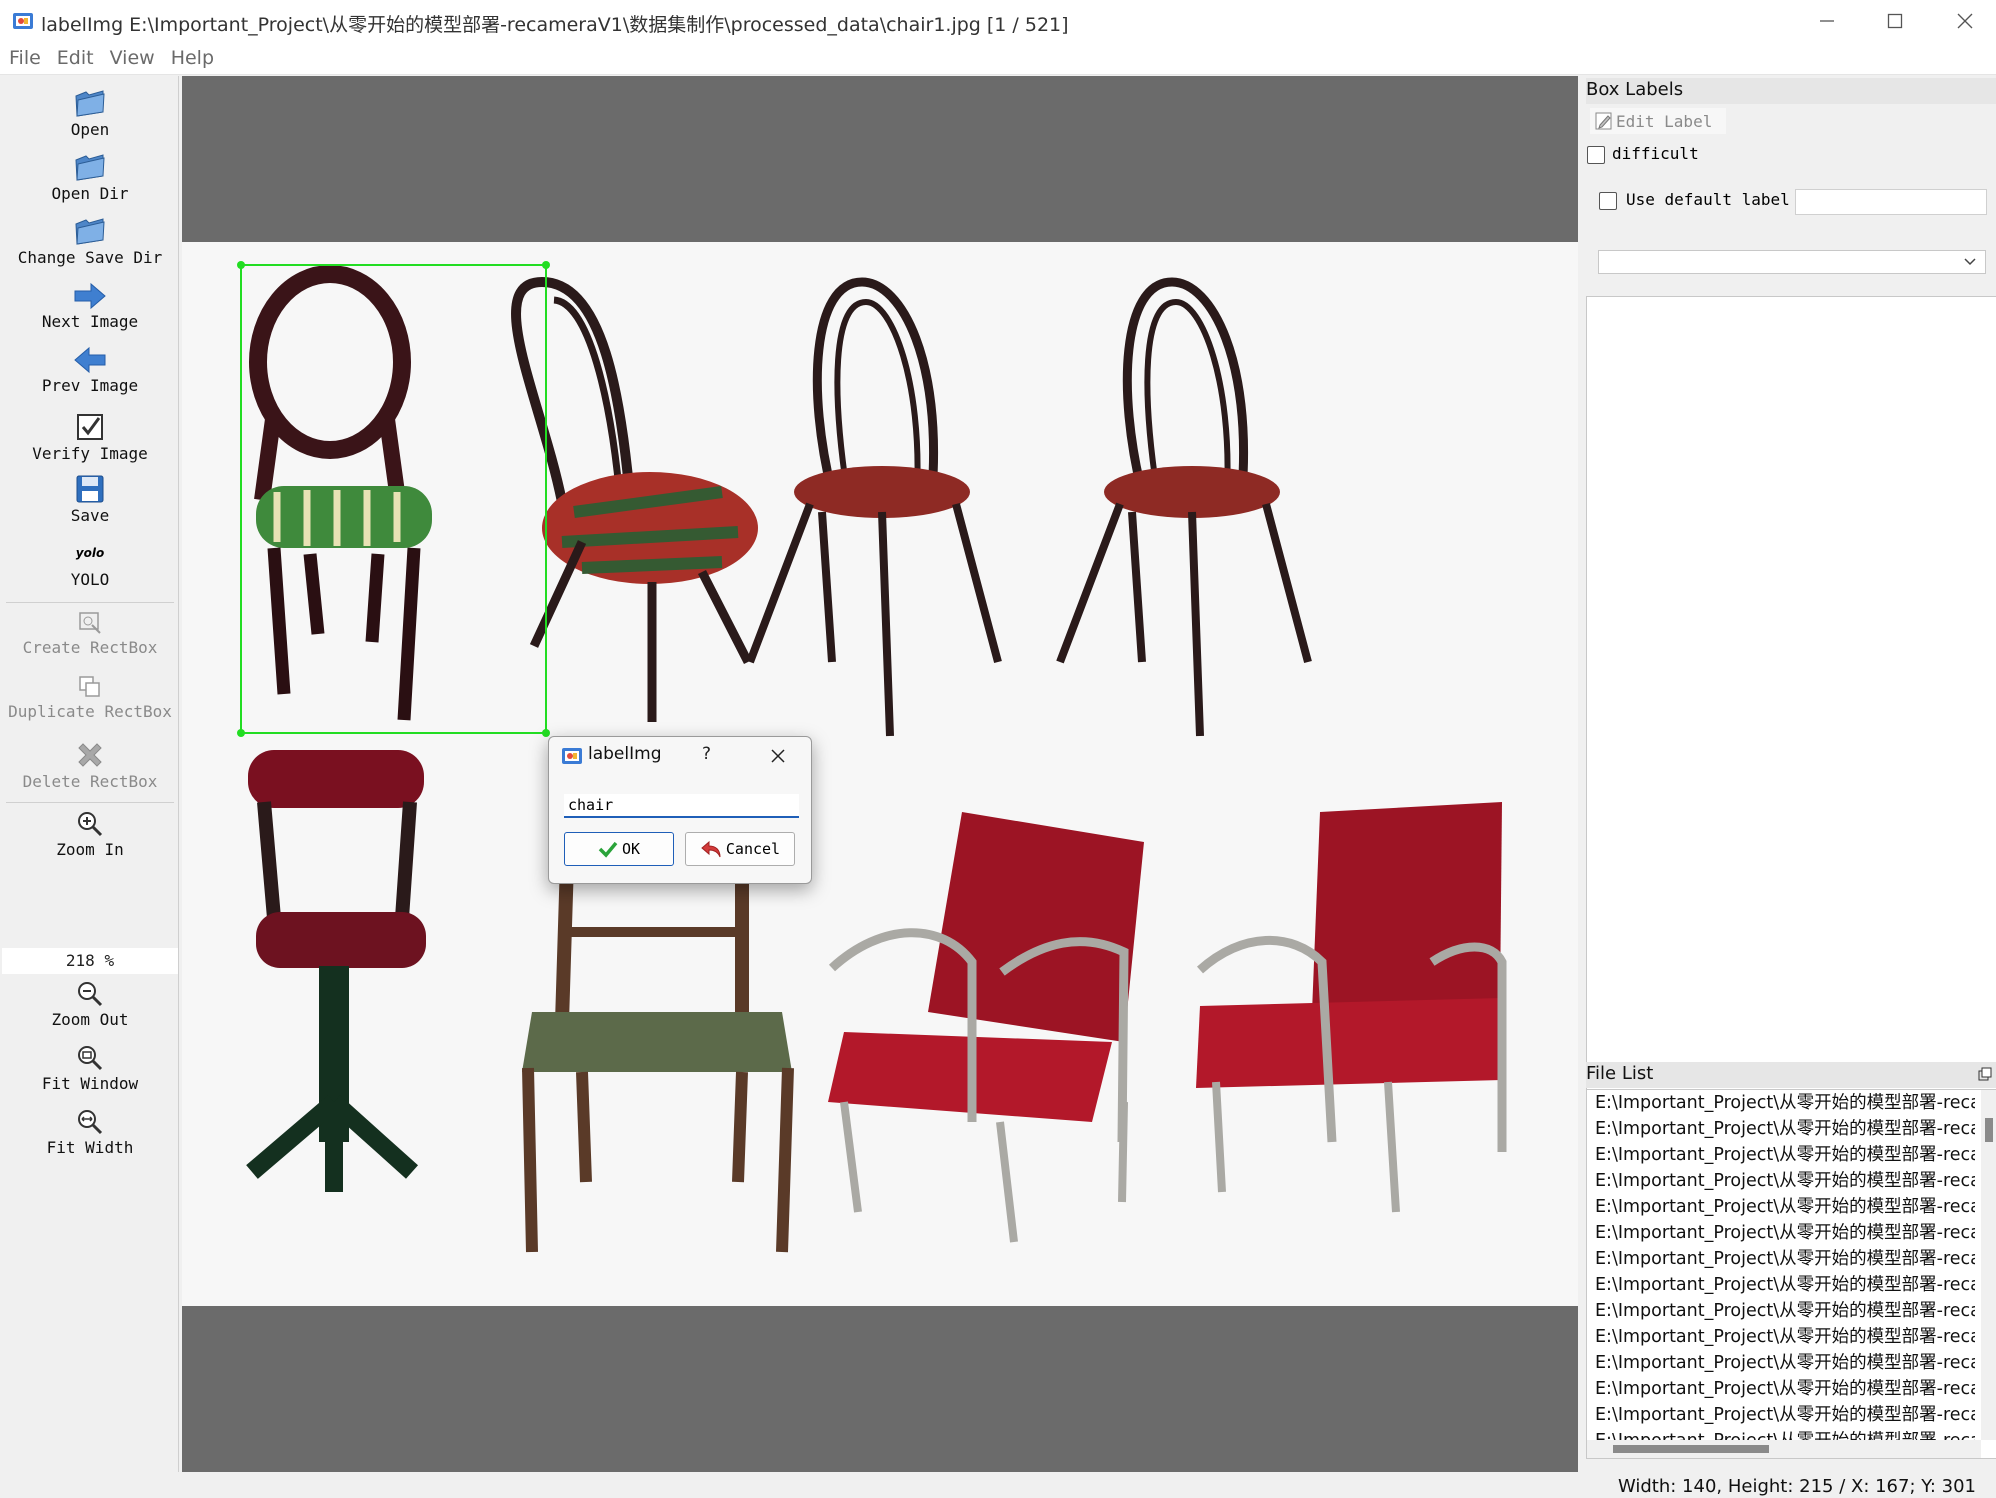 Image resolution: width=1996 pixels, height=1498 pixels. What do you see at coordinates (1635, 89) in the screenshot?
I see `box-labels-title: Box Labels` at bounding box center [1635, 89].